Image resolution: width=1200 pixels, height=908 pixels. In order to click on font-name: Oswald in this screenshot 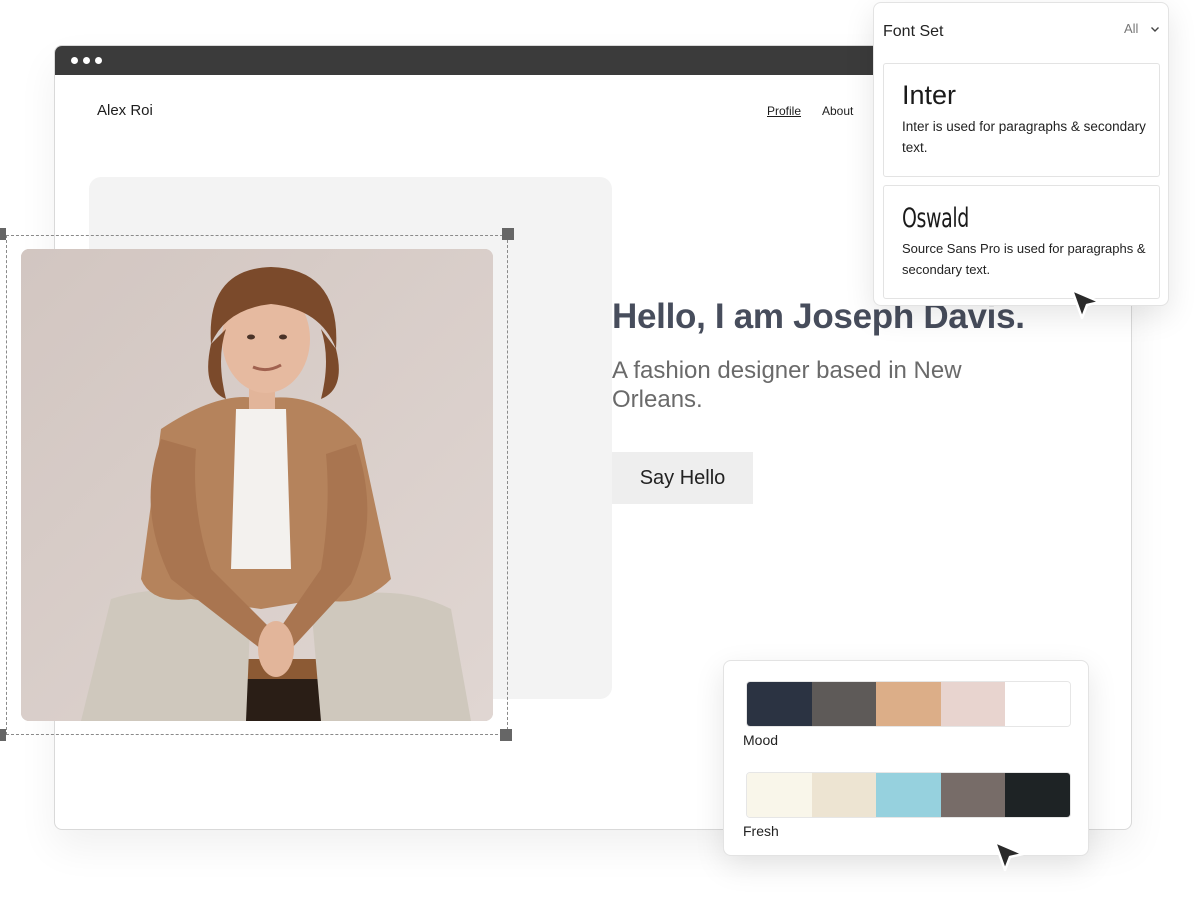, I will do `click(935, 218)`.